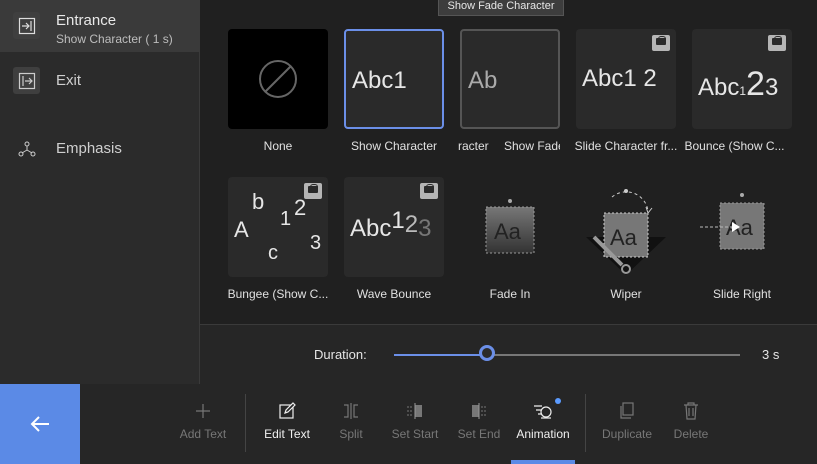 The width and height of the screenshot is (817, 464). Describe the element at coordinates (732, 221) in the screenshot. I see `slide-right-preview: Aa` at that location.